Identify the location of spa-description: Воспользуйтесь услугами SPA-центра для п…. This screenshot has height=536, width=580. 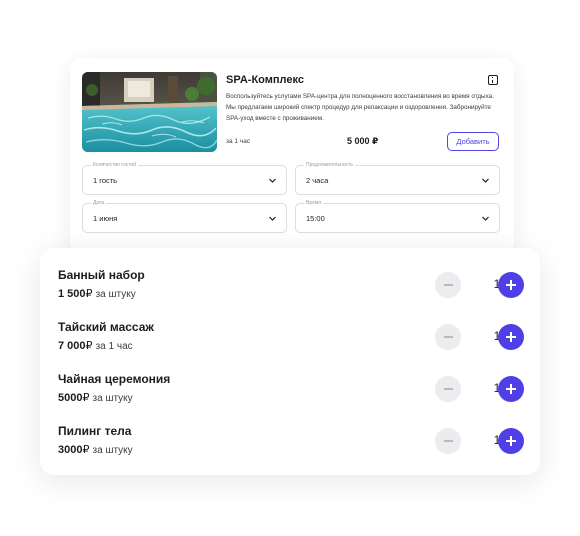
(360, 107).